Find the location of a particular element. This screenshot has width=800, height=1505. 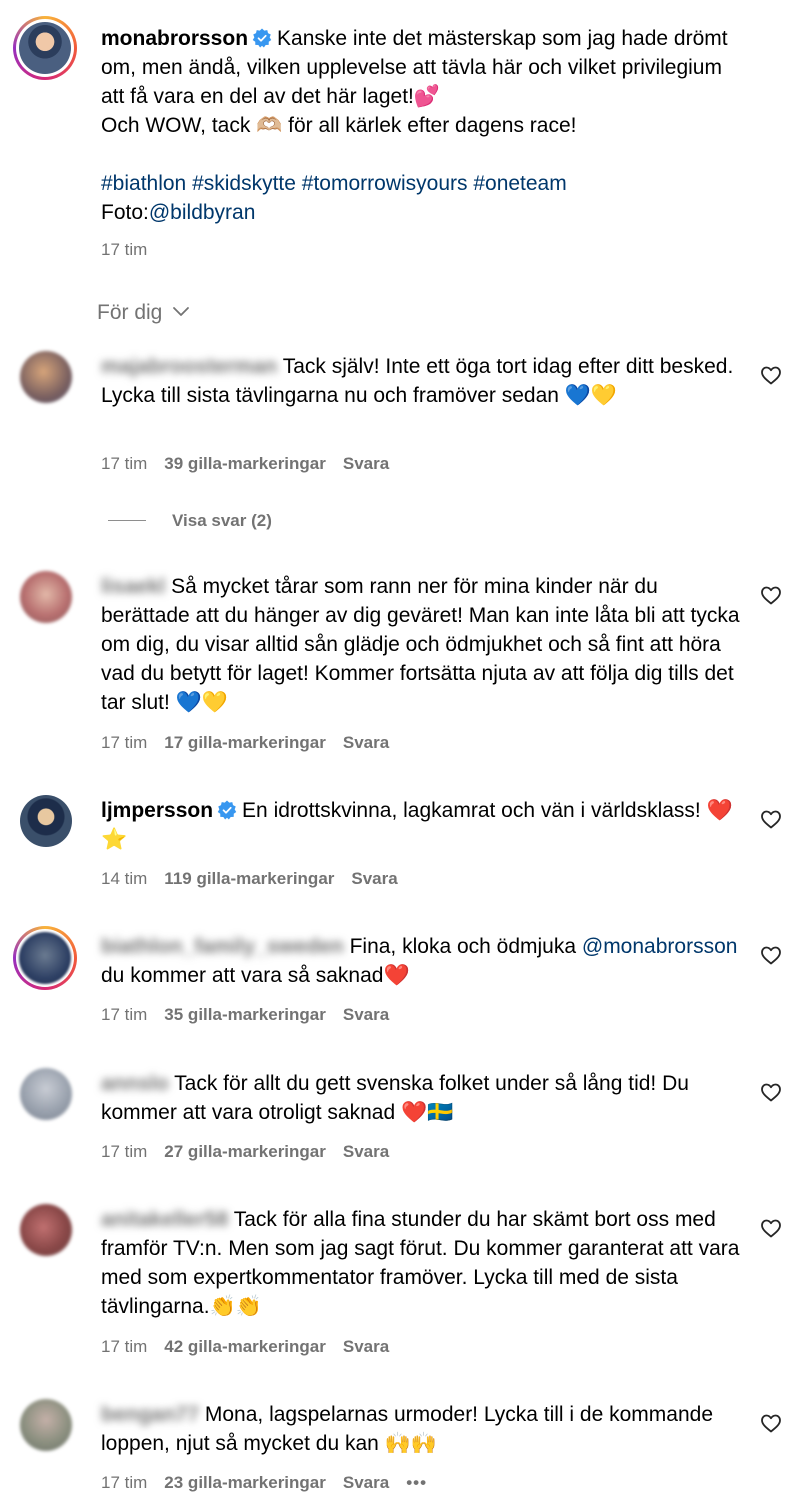

view-replies-button: Visa svar (2) is located at coordinates (222, 521).